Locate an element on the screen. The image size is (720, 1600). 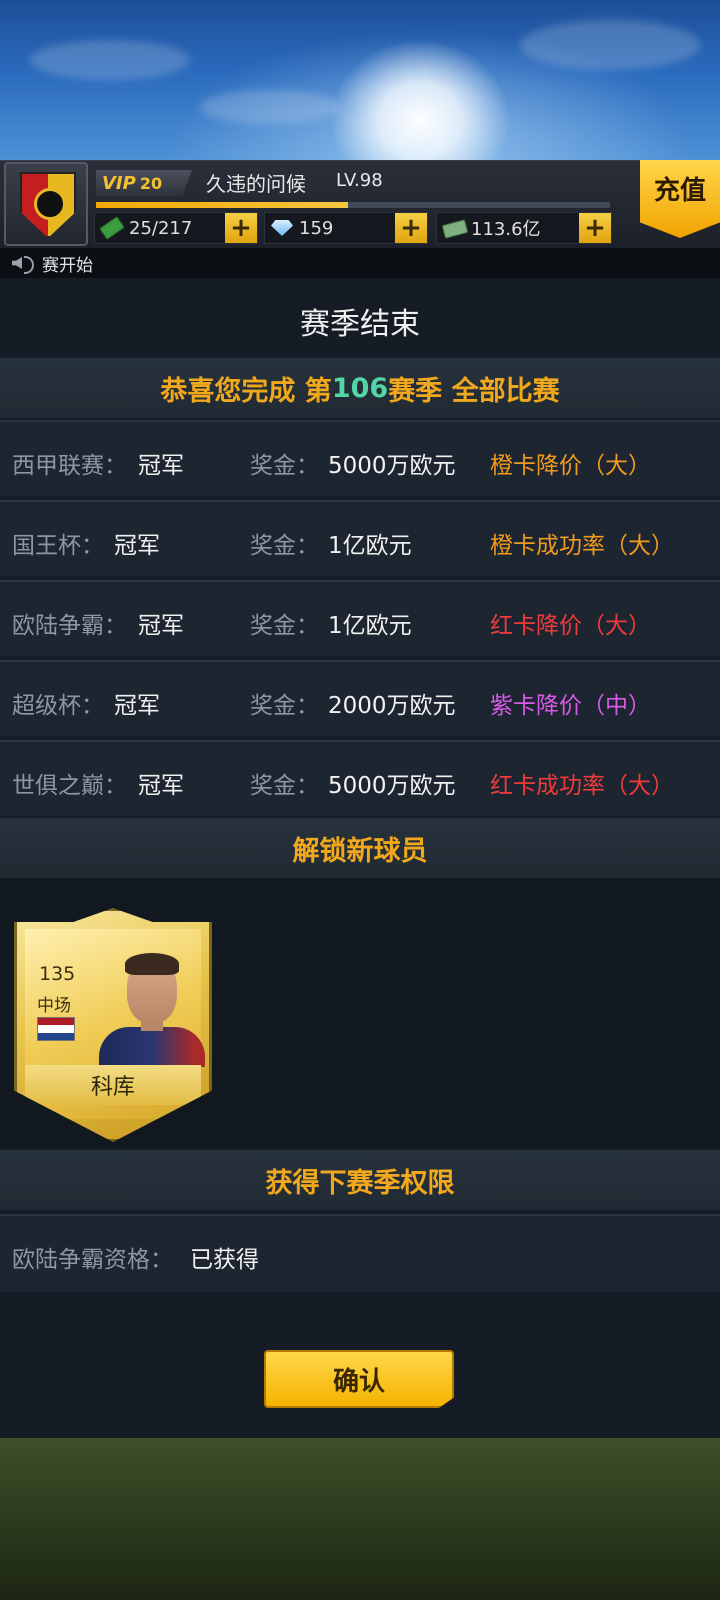
pitch-background is located at coordinates (360, 1519).